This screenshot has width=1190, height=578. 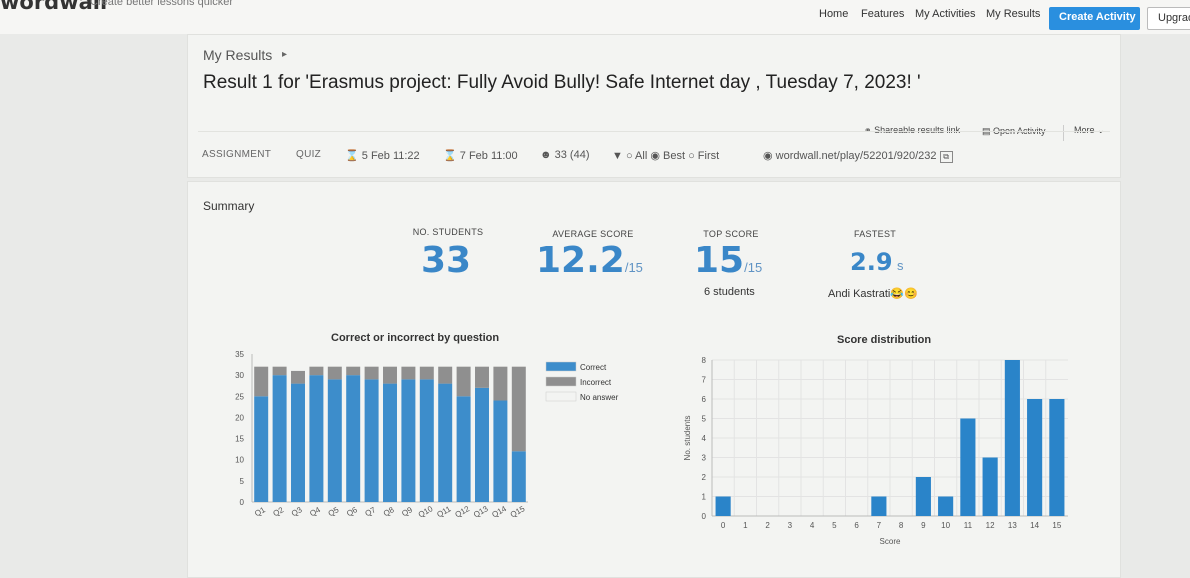 I want to click on hourglass-start-icon: ⌛, so click(x=352, y=156).